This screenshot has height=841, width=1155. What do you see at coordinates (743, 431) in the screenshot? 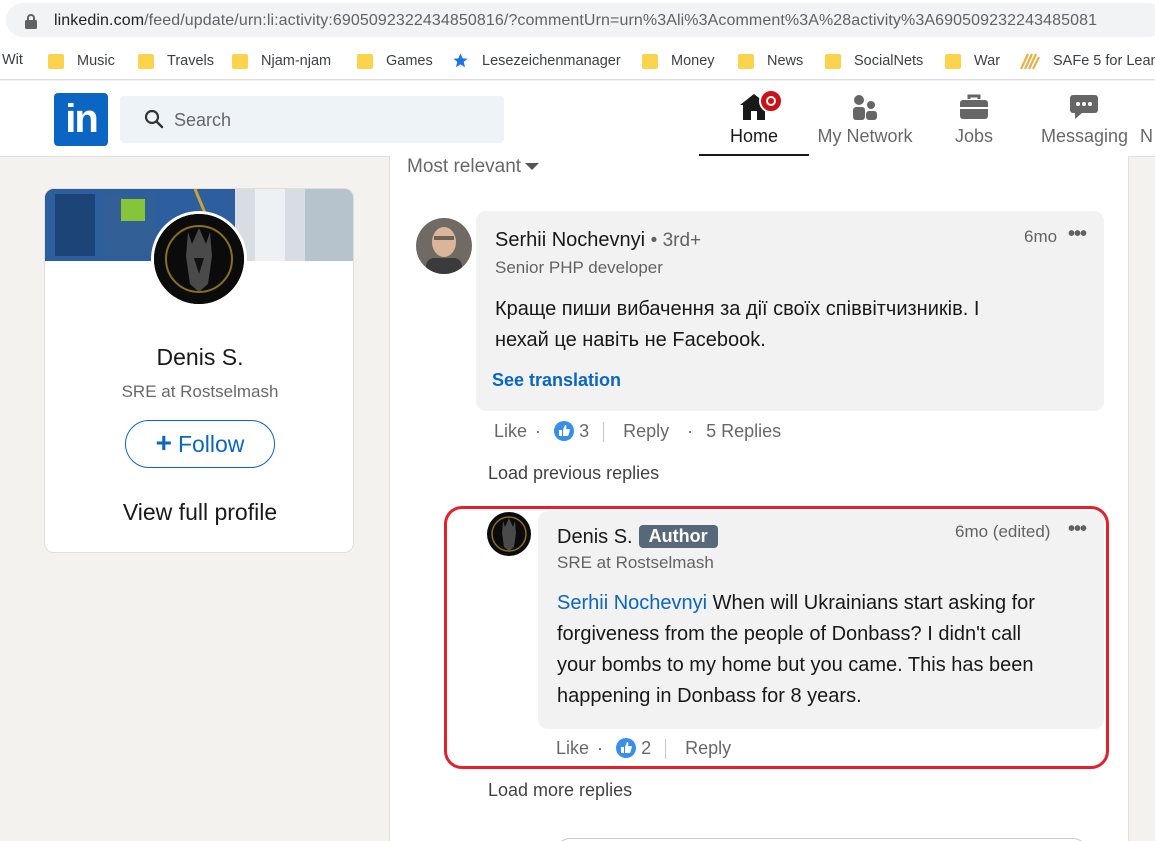
I see `replies-count-link: 5 Replies` at bounding box center [743, 431].